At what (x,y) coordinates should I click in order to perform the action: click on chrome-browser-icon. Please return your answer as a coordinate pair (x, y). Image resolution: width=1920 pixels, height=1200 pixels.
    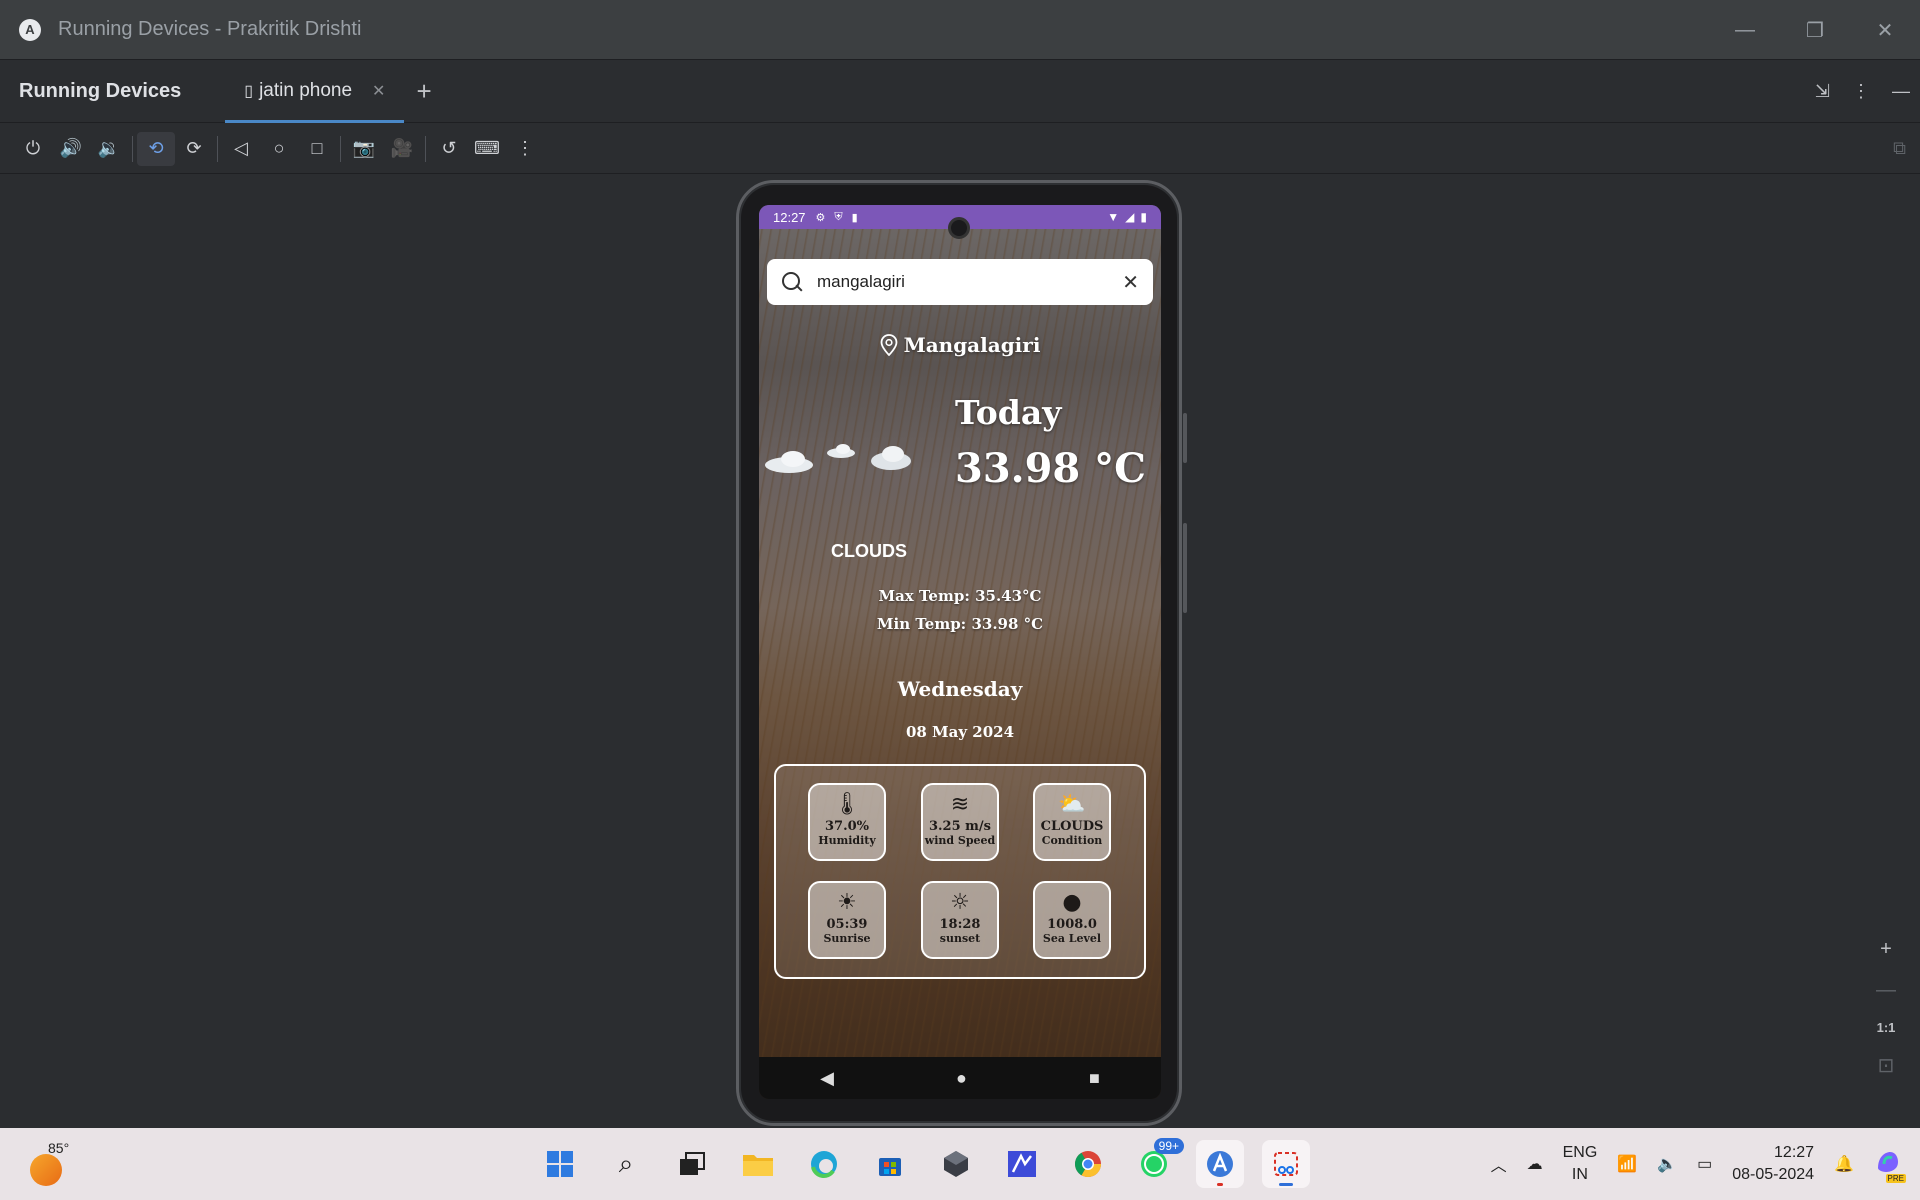
    Looking at the image, I should click on (1088, 1164).